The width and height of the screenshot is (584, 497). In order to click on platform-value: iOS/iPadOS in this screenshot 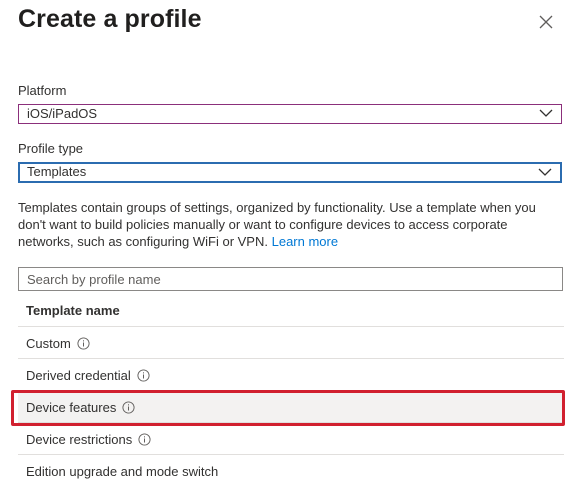, I will do `click(62, 113)`.